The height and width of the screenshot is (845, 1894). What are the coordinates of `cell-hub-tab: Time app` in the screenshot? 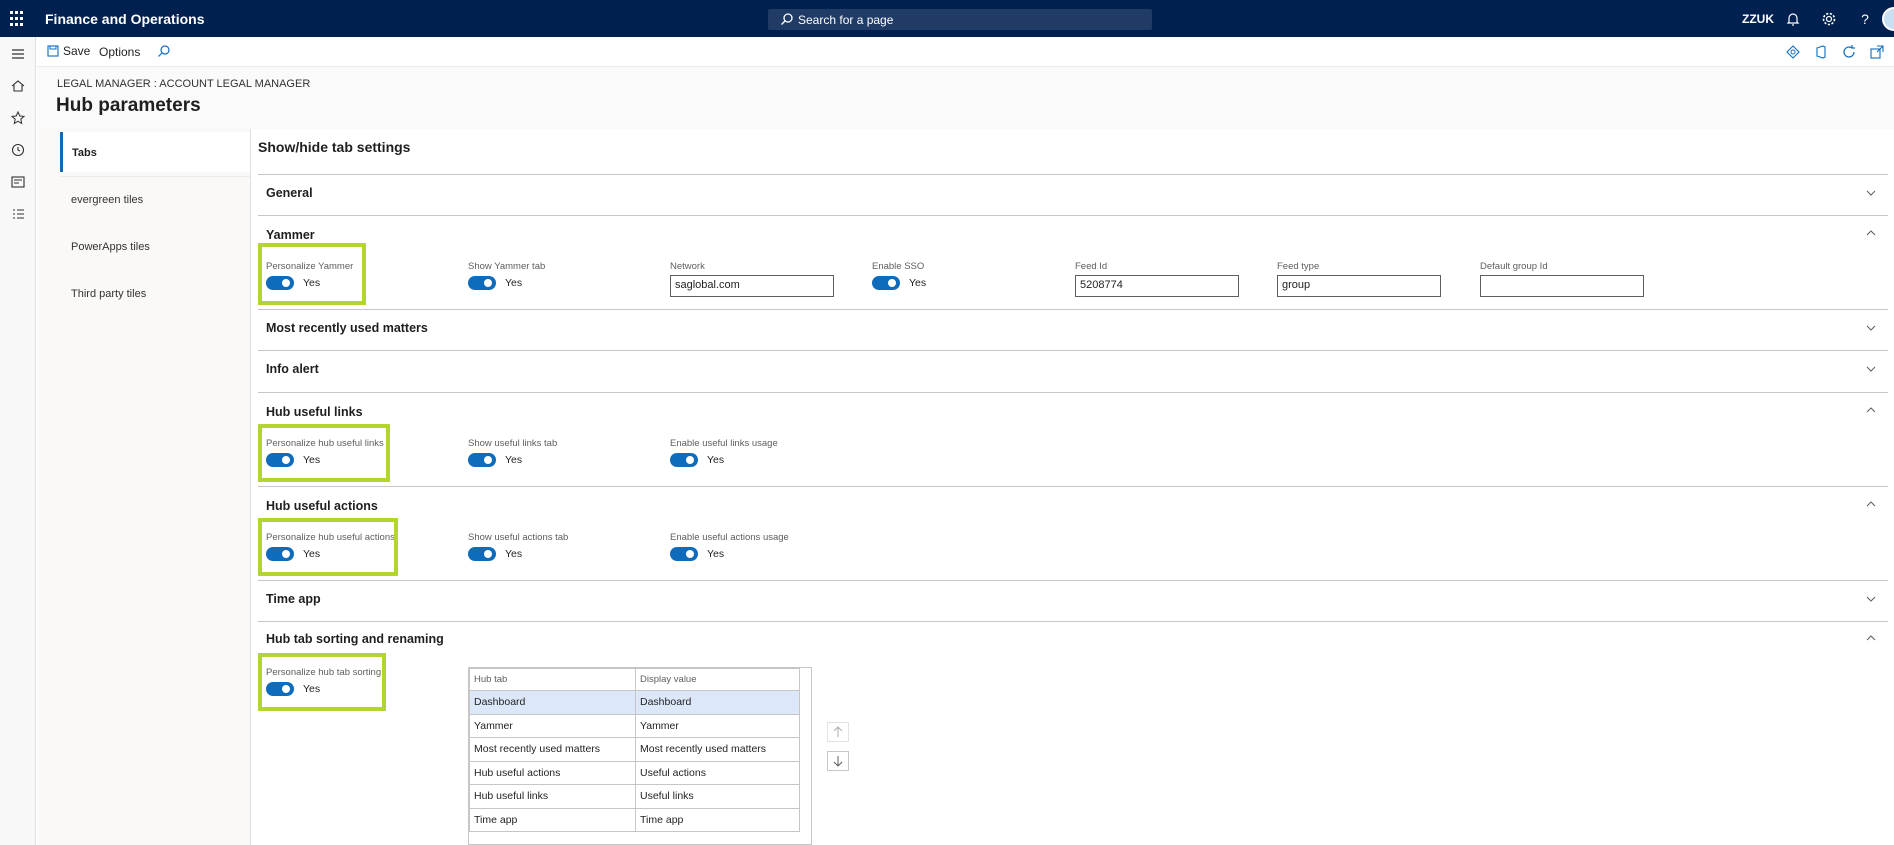 It's located at (552, 819).